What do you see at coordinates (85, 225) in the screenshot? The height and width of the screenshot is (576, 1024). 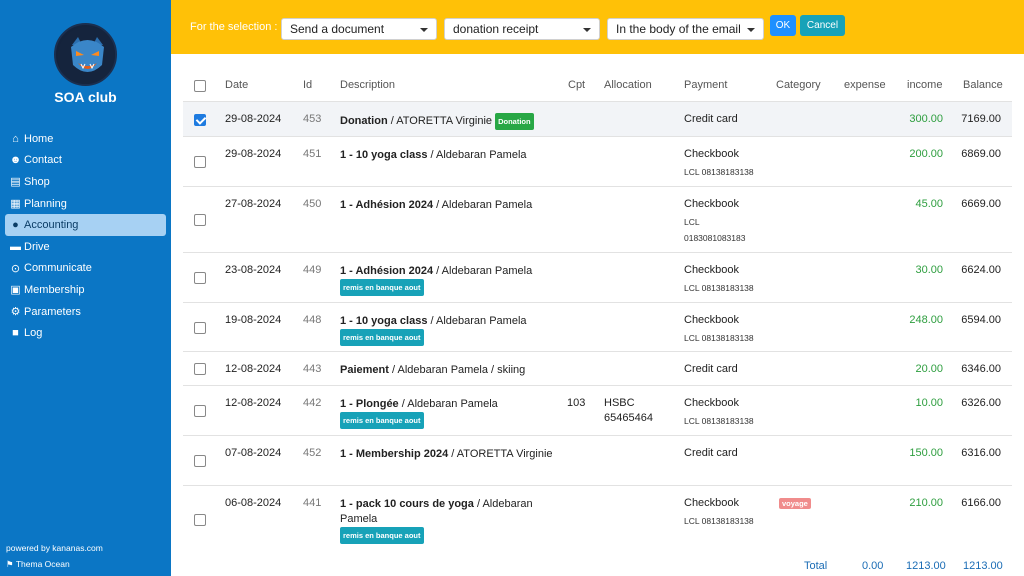 I see `sidebar-item-accounting: ● Accounting` at bounding box center [85, 225].